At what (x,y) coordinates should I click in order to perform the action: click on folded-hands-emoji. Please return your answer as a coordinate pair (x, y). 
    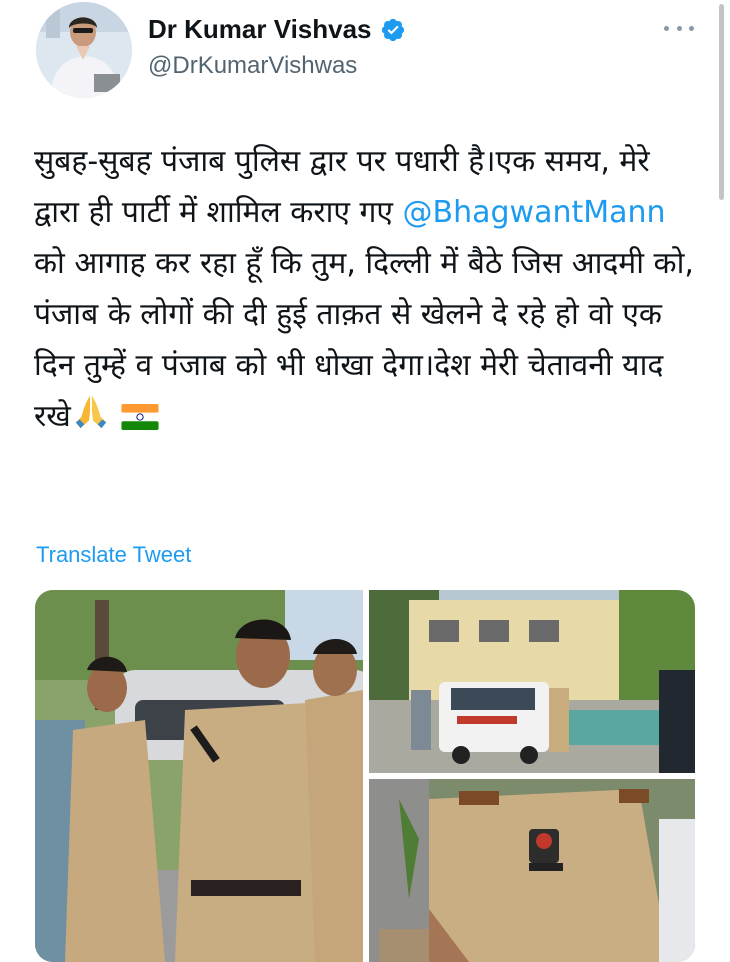
    Looking at the image, I should click on (91, 419).